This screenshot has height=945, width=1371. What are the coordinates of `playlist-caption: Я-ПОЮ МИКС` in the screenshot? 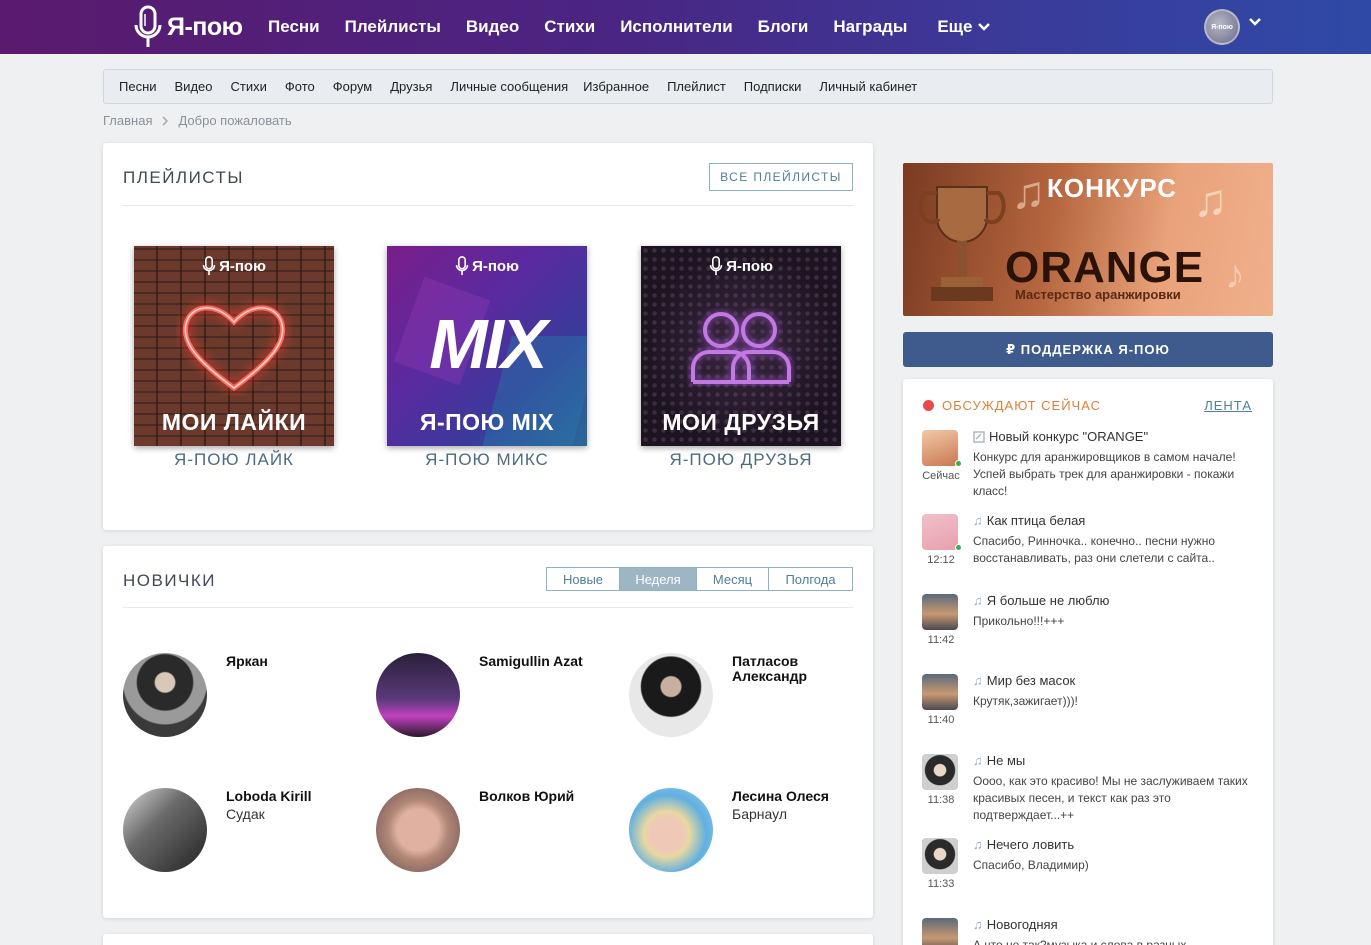 It's located at (487, 460).